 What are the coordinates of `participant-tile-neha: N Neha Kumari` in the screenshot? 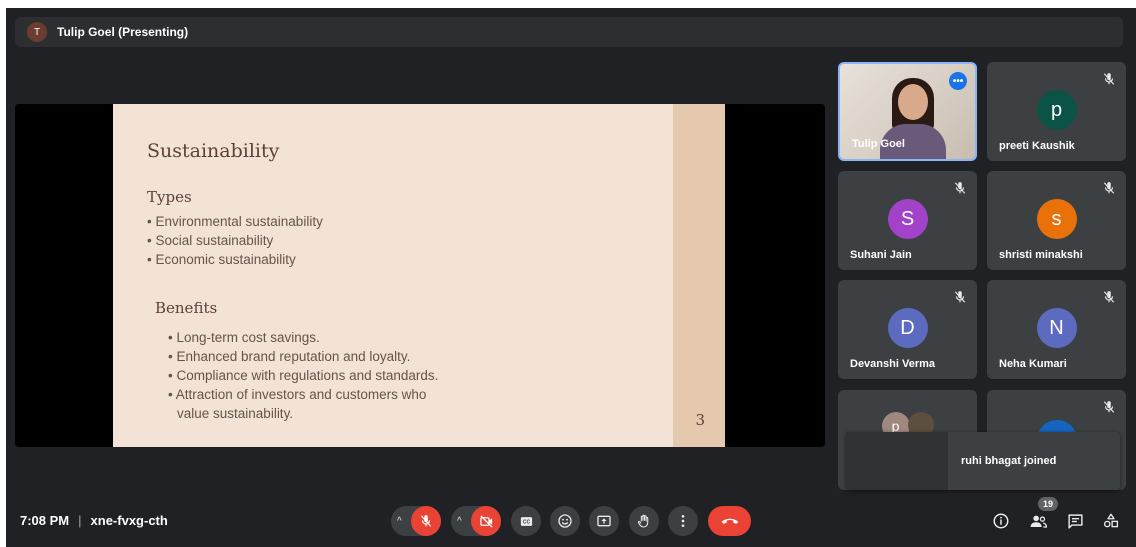 It's located at (1056, 329).